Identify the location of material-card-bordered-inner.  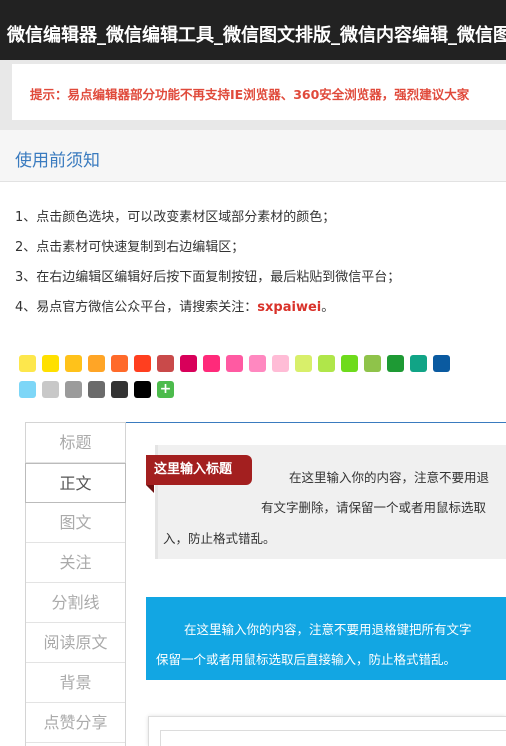
(333, 738).